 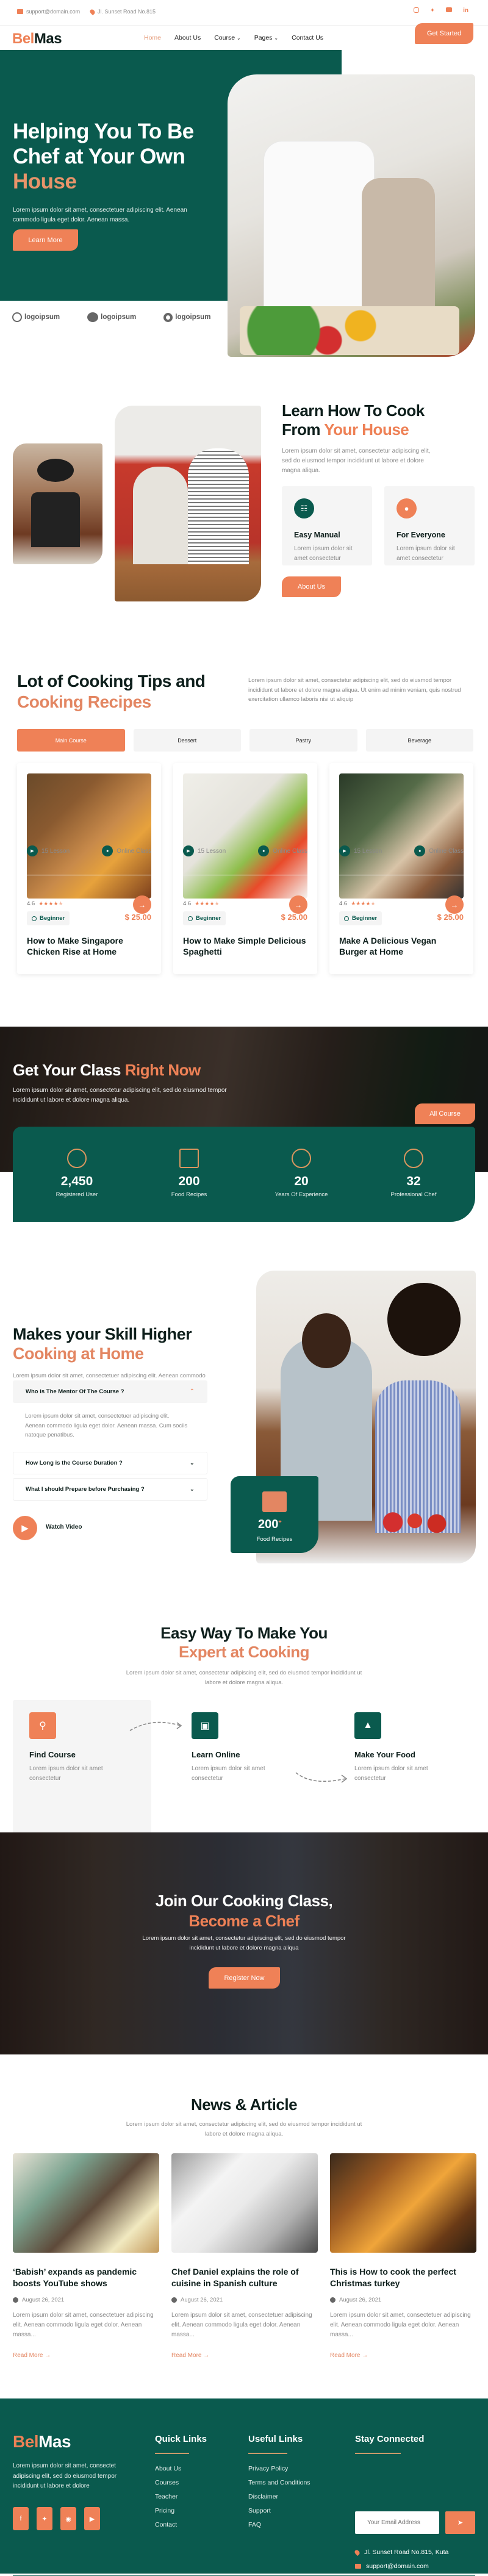 I want to click on recipe-rating: 4.6 ★★★★★, so click(x=45, y=904).